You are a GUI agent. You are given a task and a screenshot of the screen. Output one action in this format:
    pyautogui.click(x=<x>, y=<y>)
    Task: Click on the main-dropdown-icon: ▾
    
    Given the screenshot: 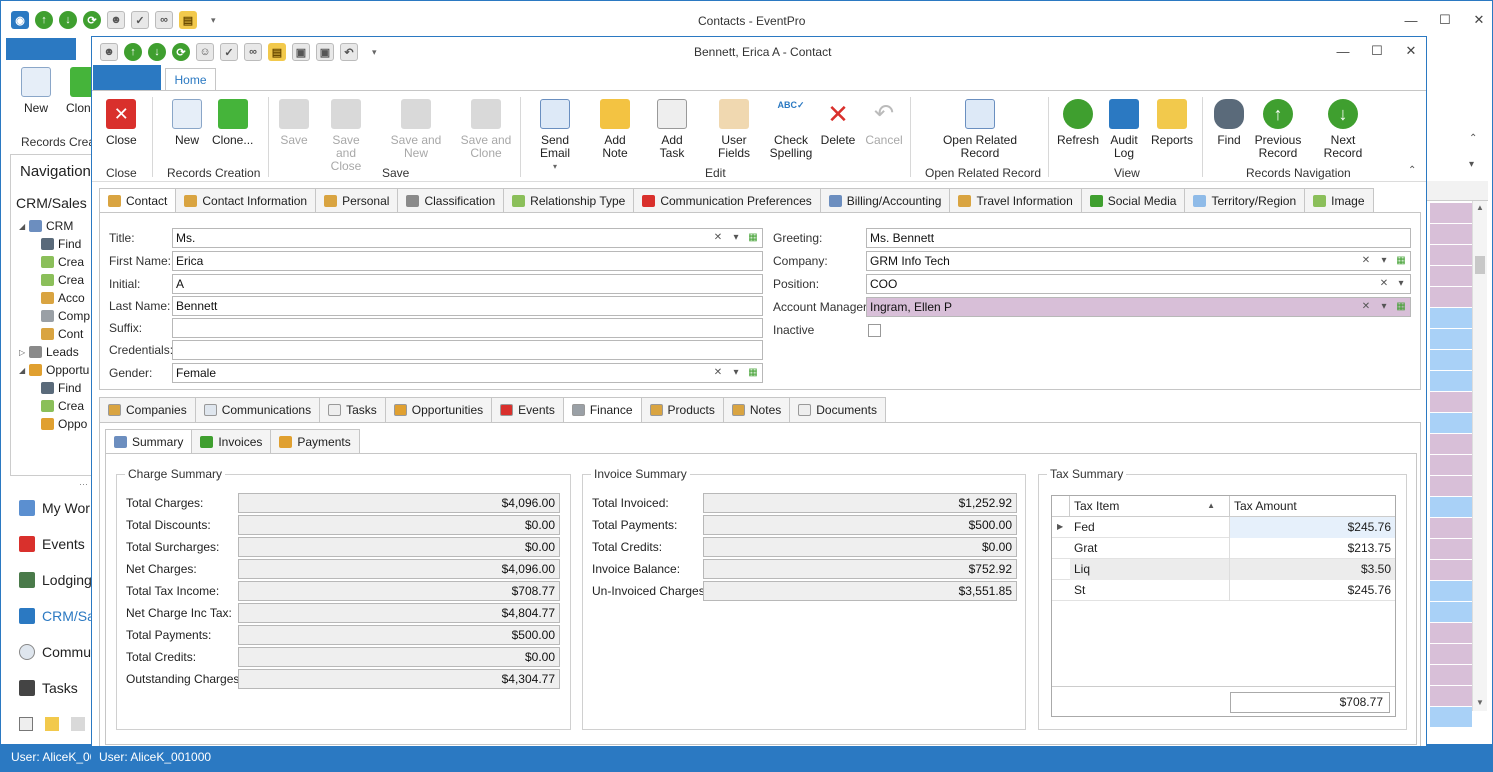 What is the action you would take?
    pyautogui.click(x=1471, y=164)
    